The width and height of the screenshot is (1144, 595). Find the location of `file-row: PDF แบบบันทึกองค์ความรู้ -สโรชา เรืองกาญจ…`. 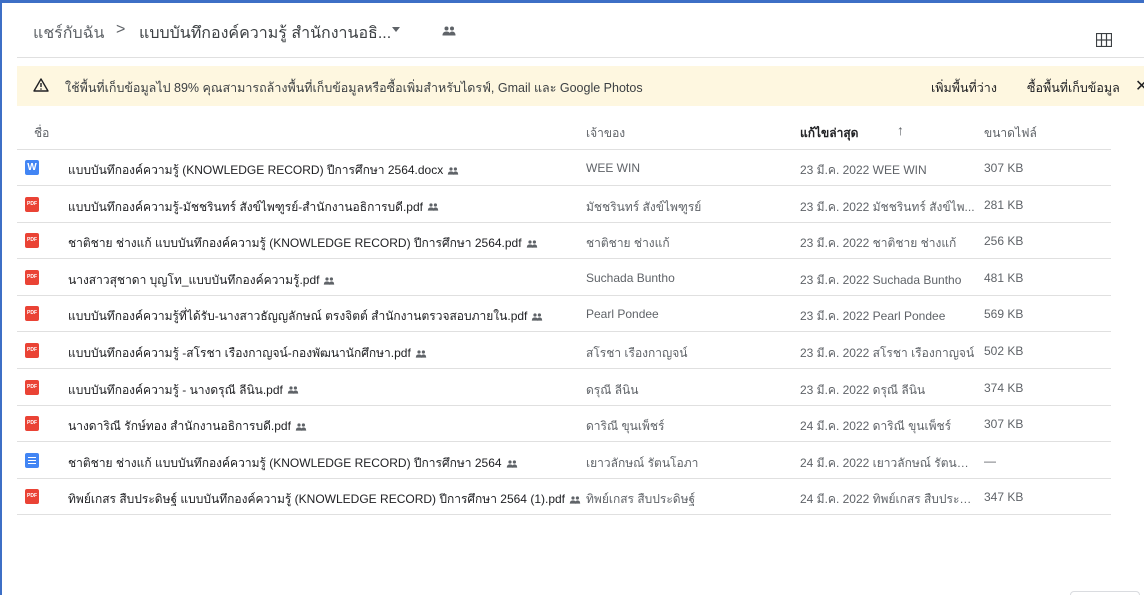

file-row: PDF แบบบันทึกองค์ความรู้ -สโรชา เรืองกาญจ… is located at coordinates (564, 351).